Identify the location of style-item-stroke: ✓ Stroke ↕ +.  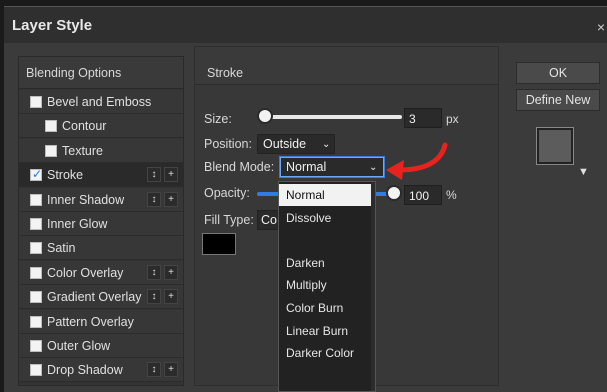
(101, 175).